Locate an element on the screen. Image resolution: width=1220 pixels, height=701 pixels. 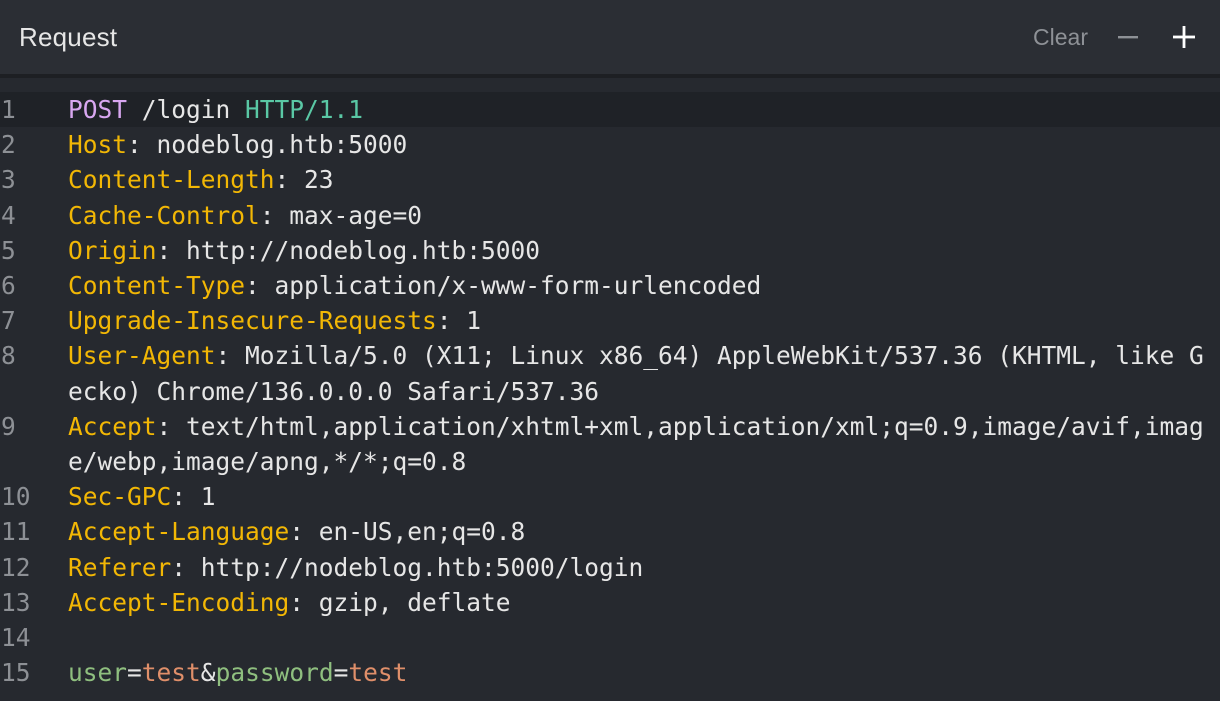
header-key: Cache-Control is located at coordinates (164, 215).